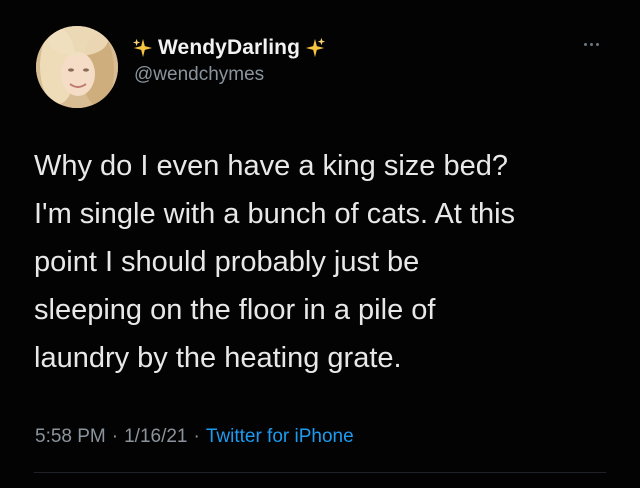 Image resolution: width=640 pixels, height=488 pixels. What do you see at coordinates (70, 437) in the screenshot?
I see `tweet-time: 5:58 PM` at bounding box center [70, 437].